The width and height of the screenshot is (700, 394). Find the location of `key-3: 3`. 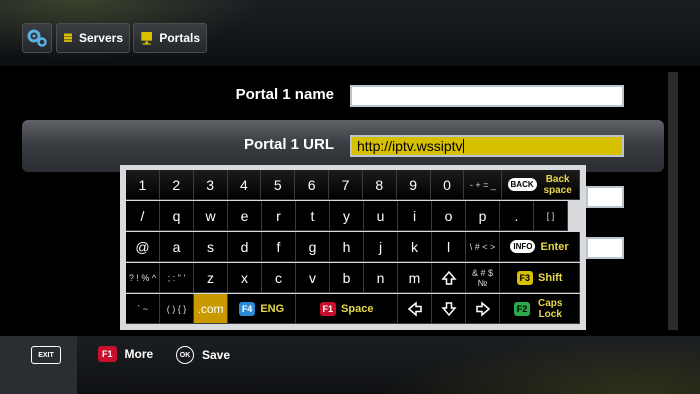

key-3: 3 is located at coordinates (210, 185).